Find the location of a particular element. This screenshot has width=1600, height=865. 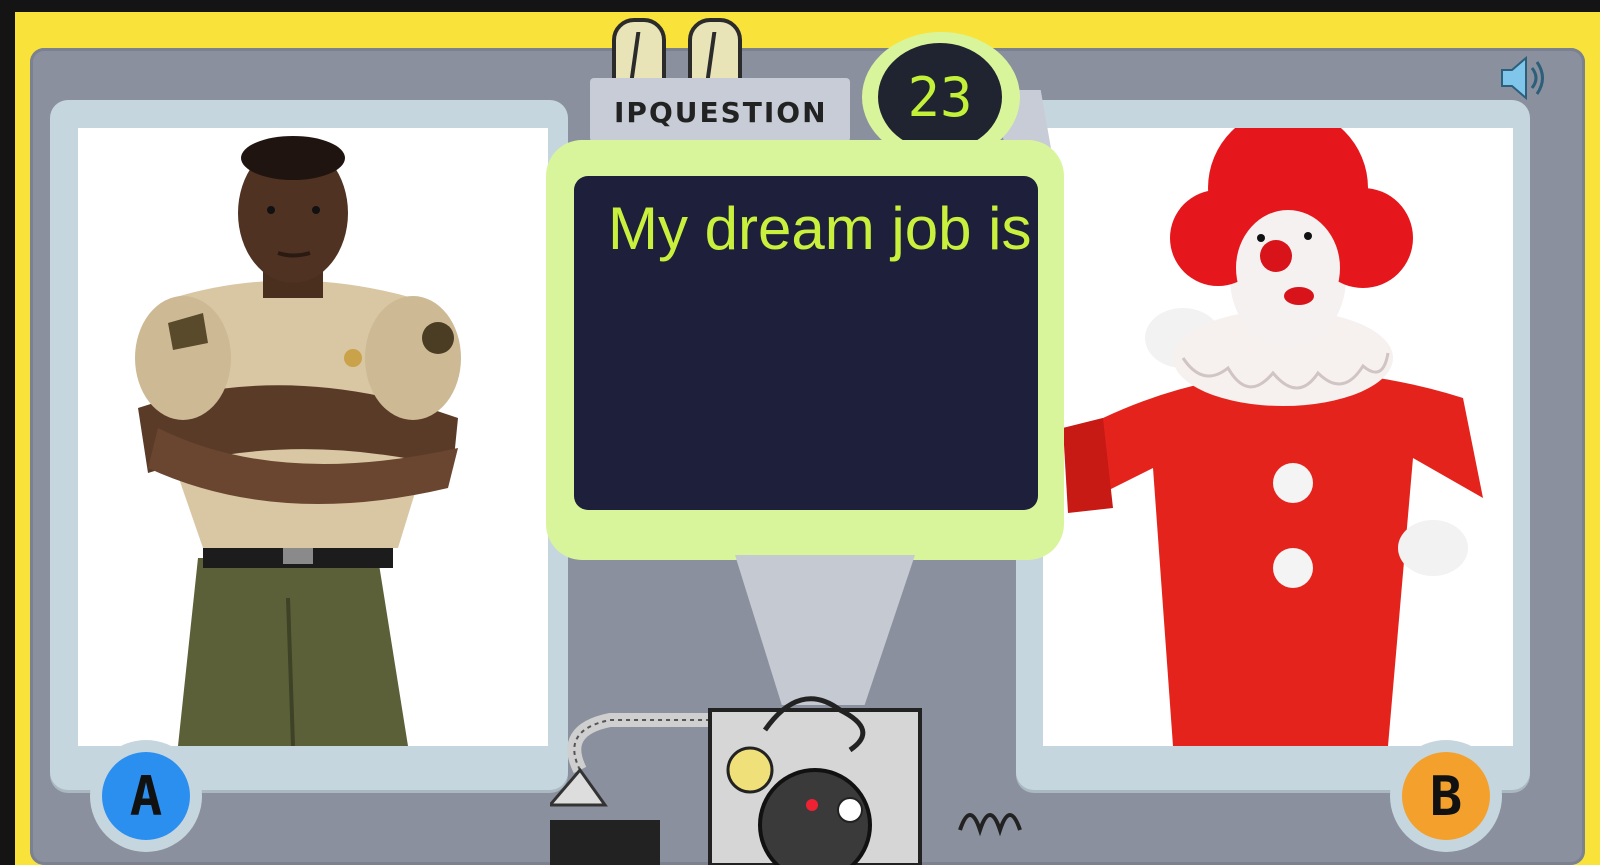

option-a-badge: A is located at coordinates (146, 796).